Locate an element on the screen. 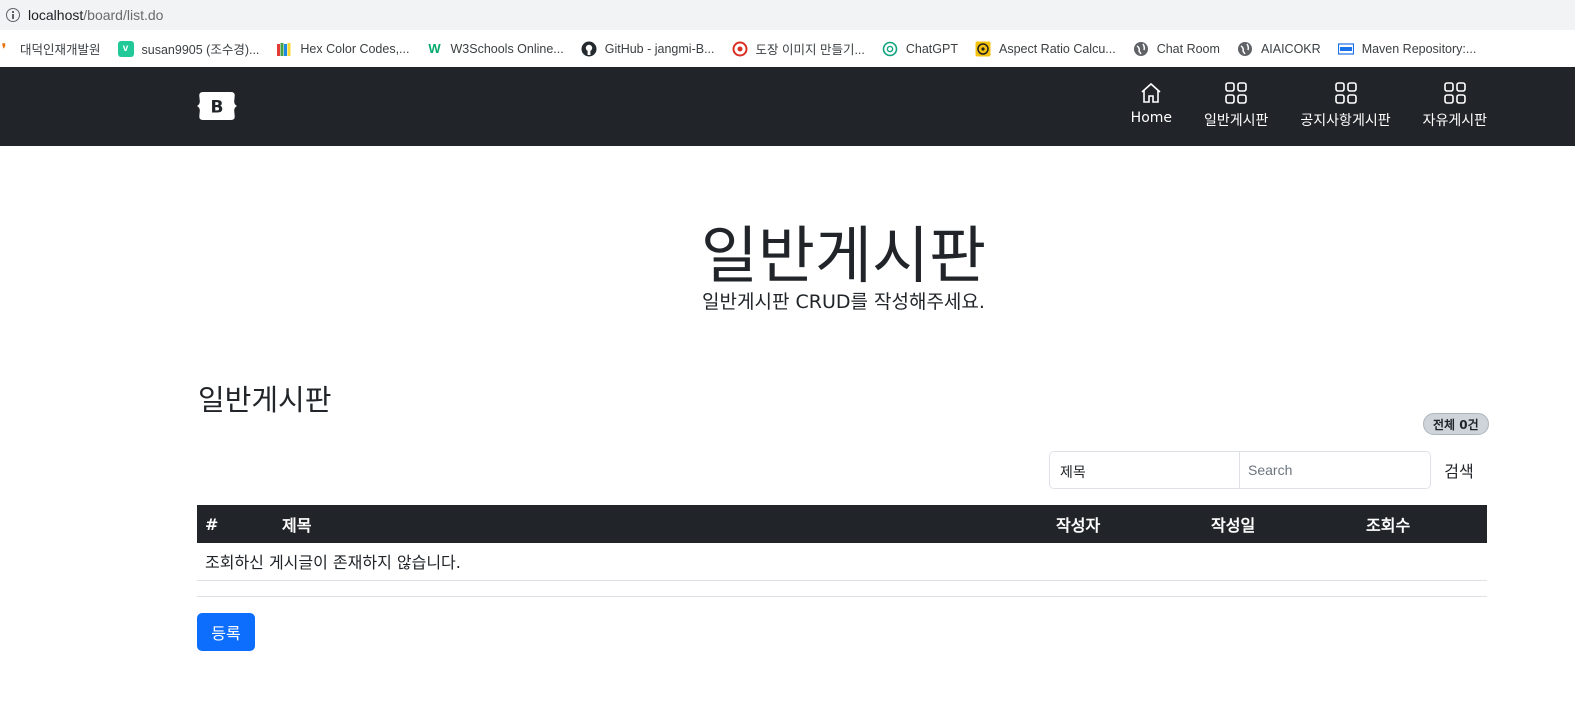 Image resolution: width=1575 pixels, height=721 pixels. url-path: /board/list.do is located at coordinates (123, 15).